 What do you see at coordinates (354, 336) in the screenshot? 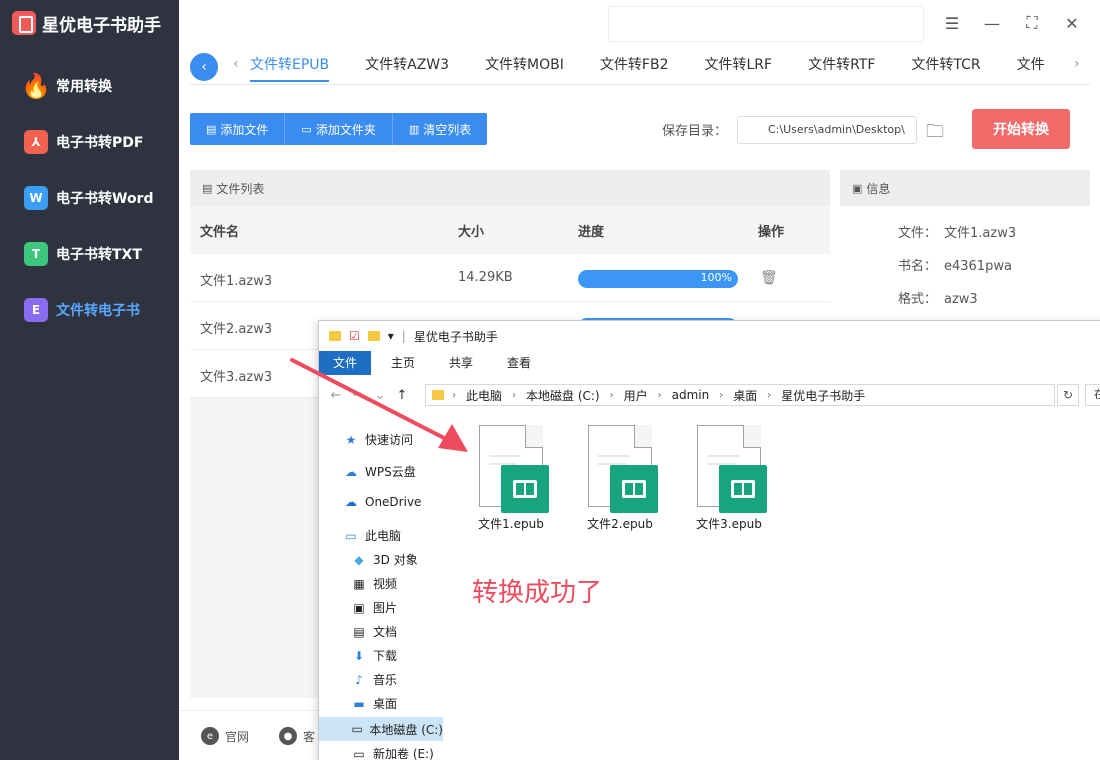
I see `properties-icon: ☑` at bounding box center [354, 336].